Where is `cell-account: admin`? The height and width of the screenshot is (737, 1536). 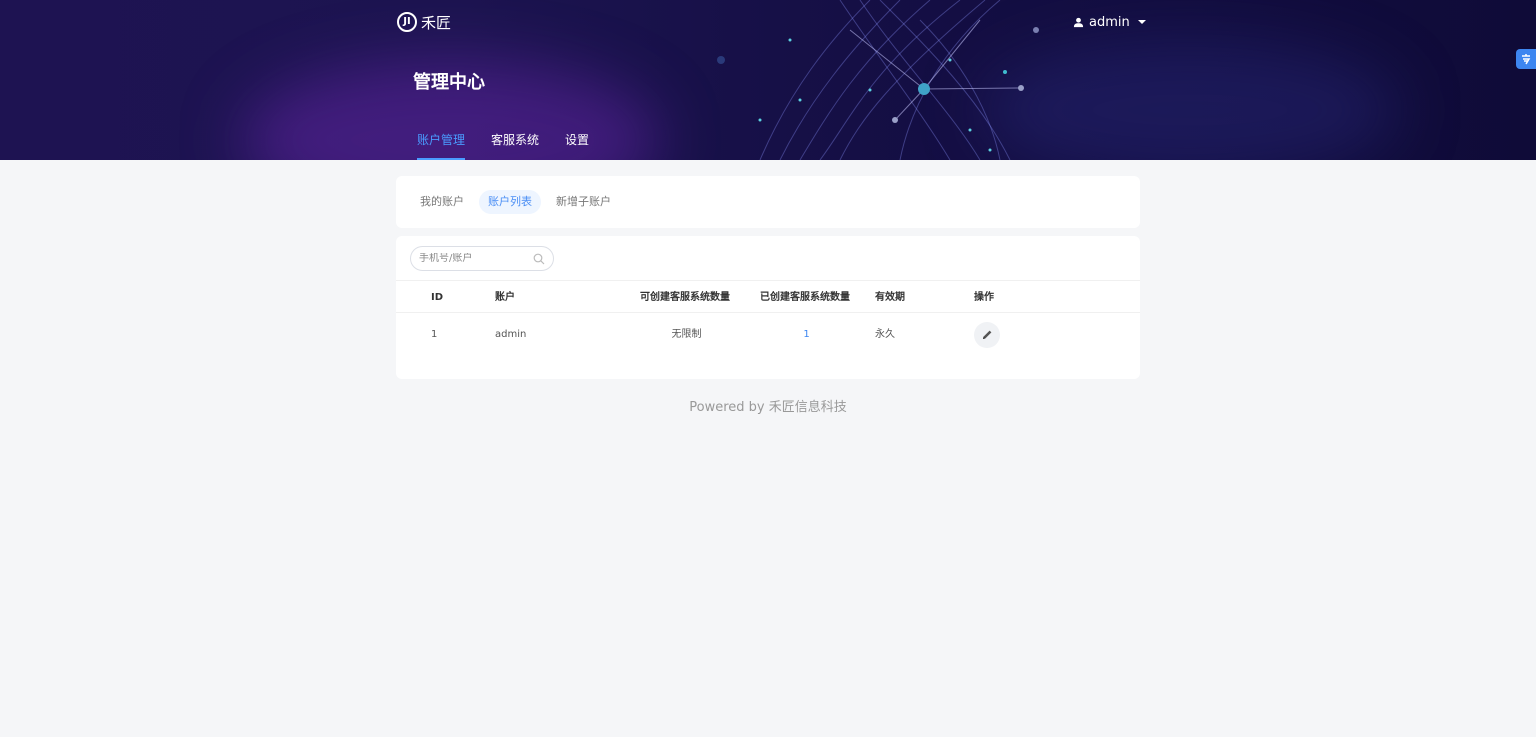
cell-account: admin is located at coordinates (511, 334).